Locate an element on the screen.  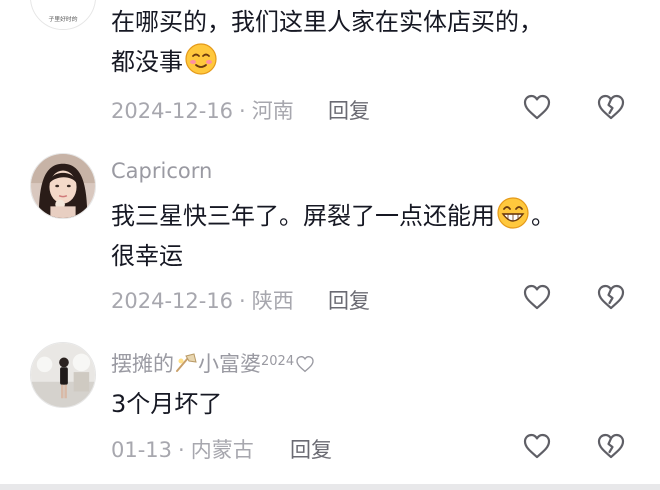
comment-text: 3个月坏了 is located at coordinates (366, 404).